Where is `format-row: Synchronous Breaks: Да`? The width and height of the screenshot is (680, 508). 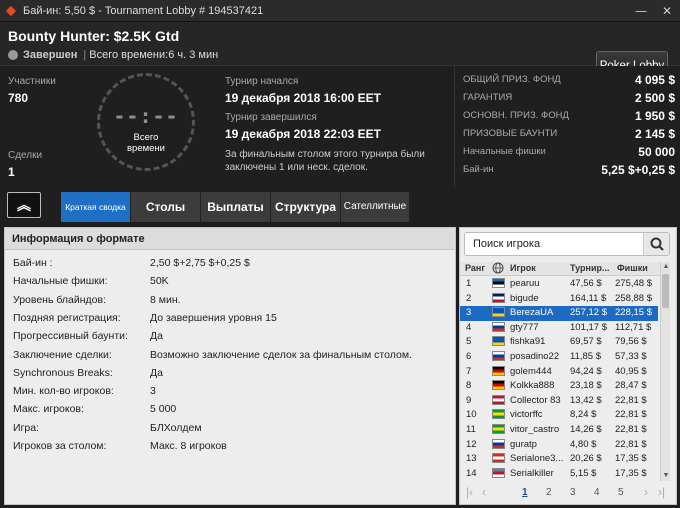
format-row: Synchronous Breaks: Да is located at coordinates (228, 373).